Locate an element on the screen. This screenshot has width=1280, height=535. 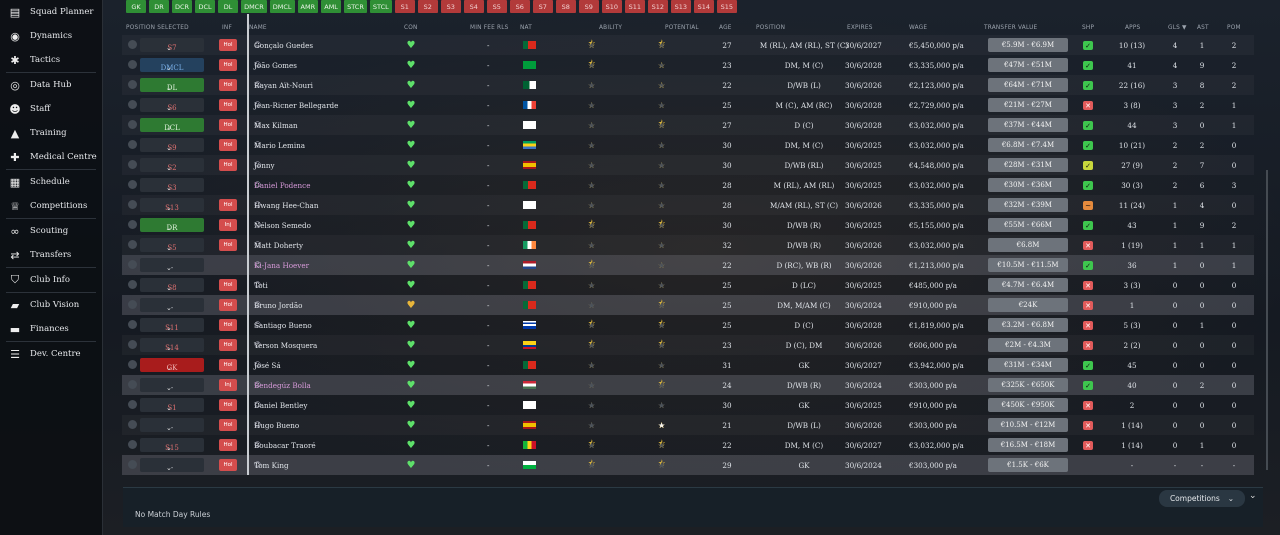
col-min-fee: MIN FEE RLS is located at coordinates (489, 28).